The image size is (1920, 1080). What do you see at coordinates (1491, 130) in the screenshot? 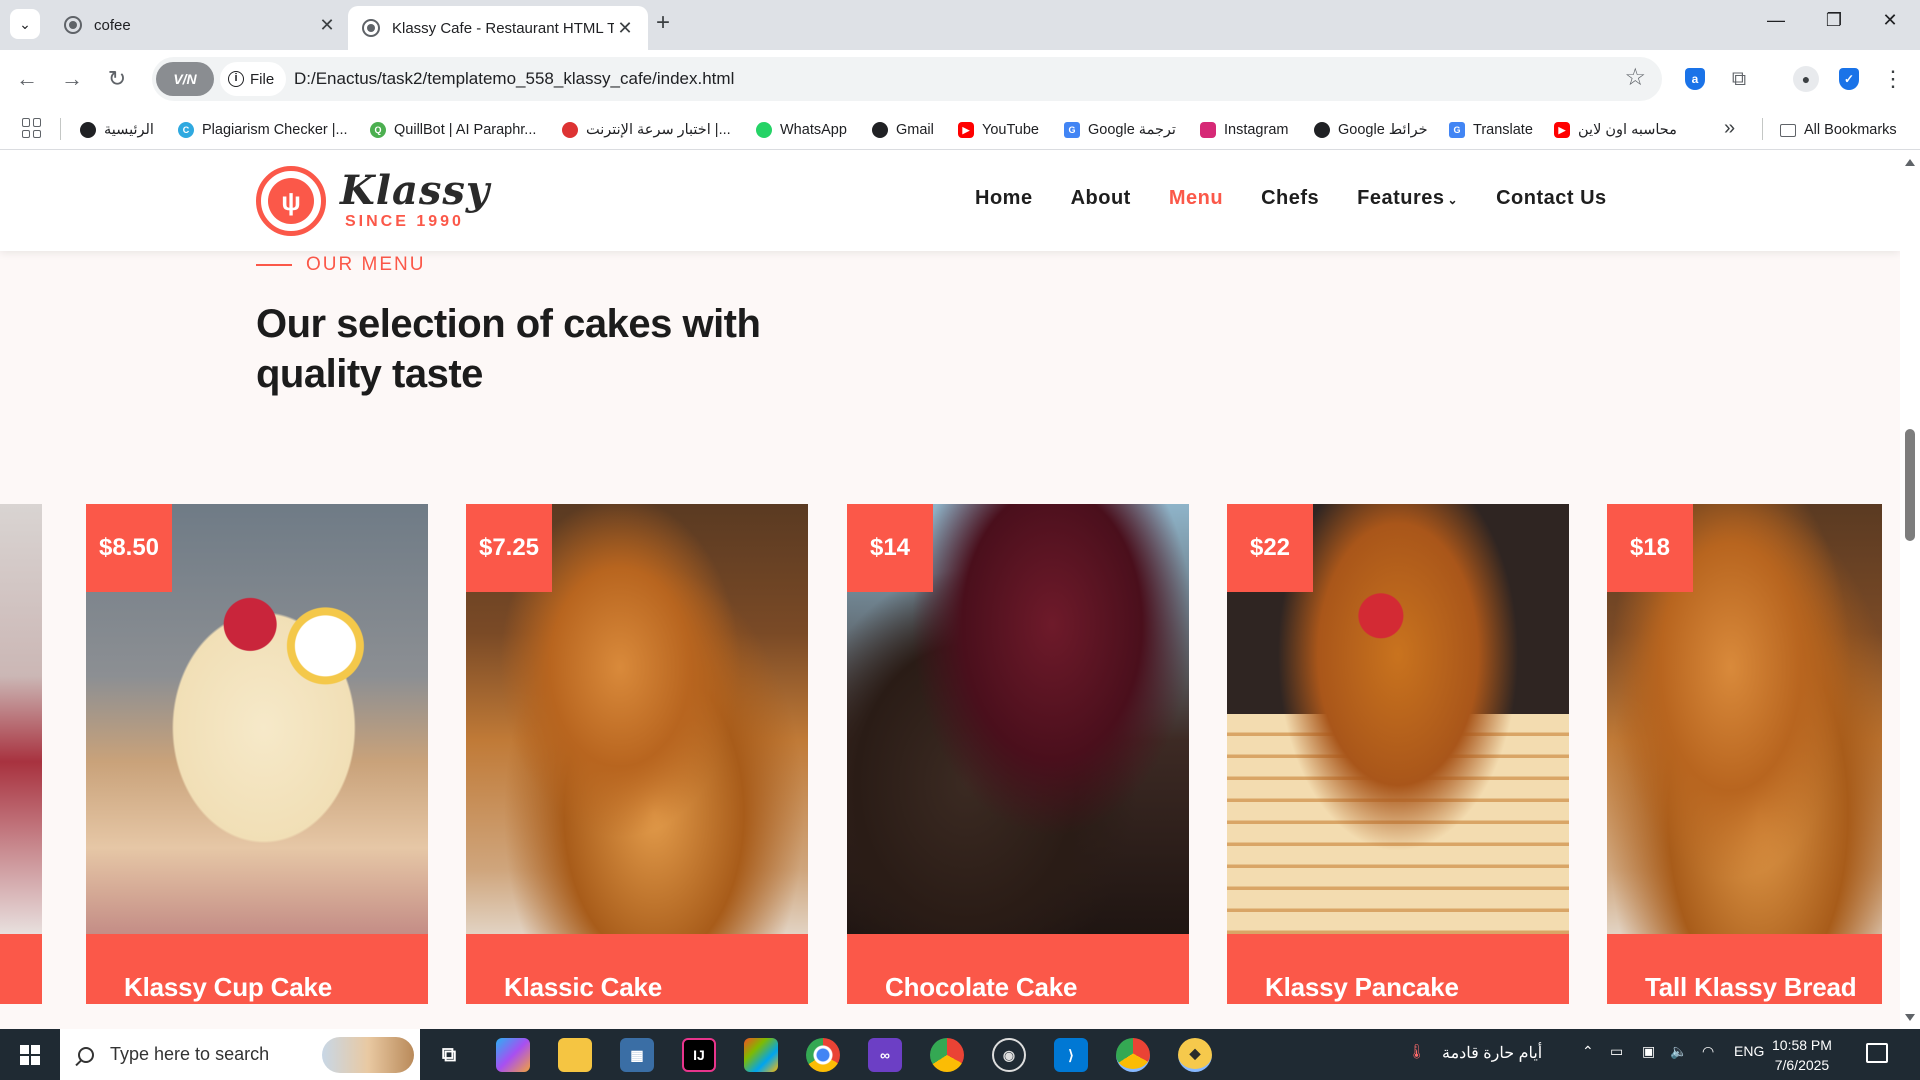
I see `bookmark-translate: G Translate` at bounding box center [1491, 130].